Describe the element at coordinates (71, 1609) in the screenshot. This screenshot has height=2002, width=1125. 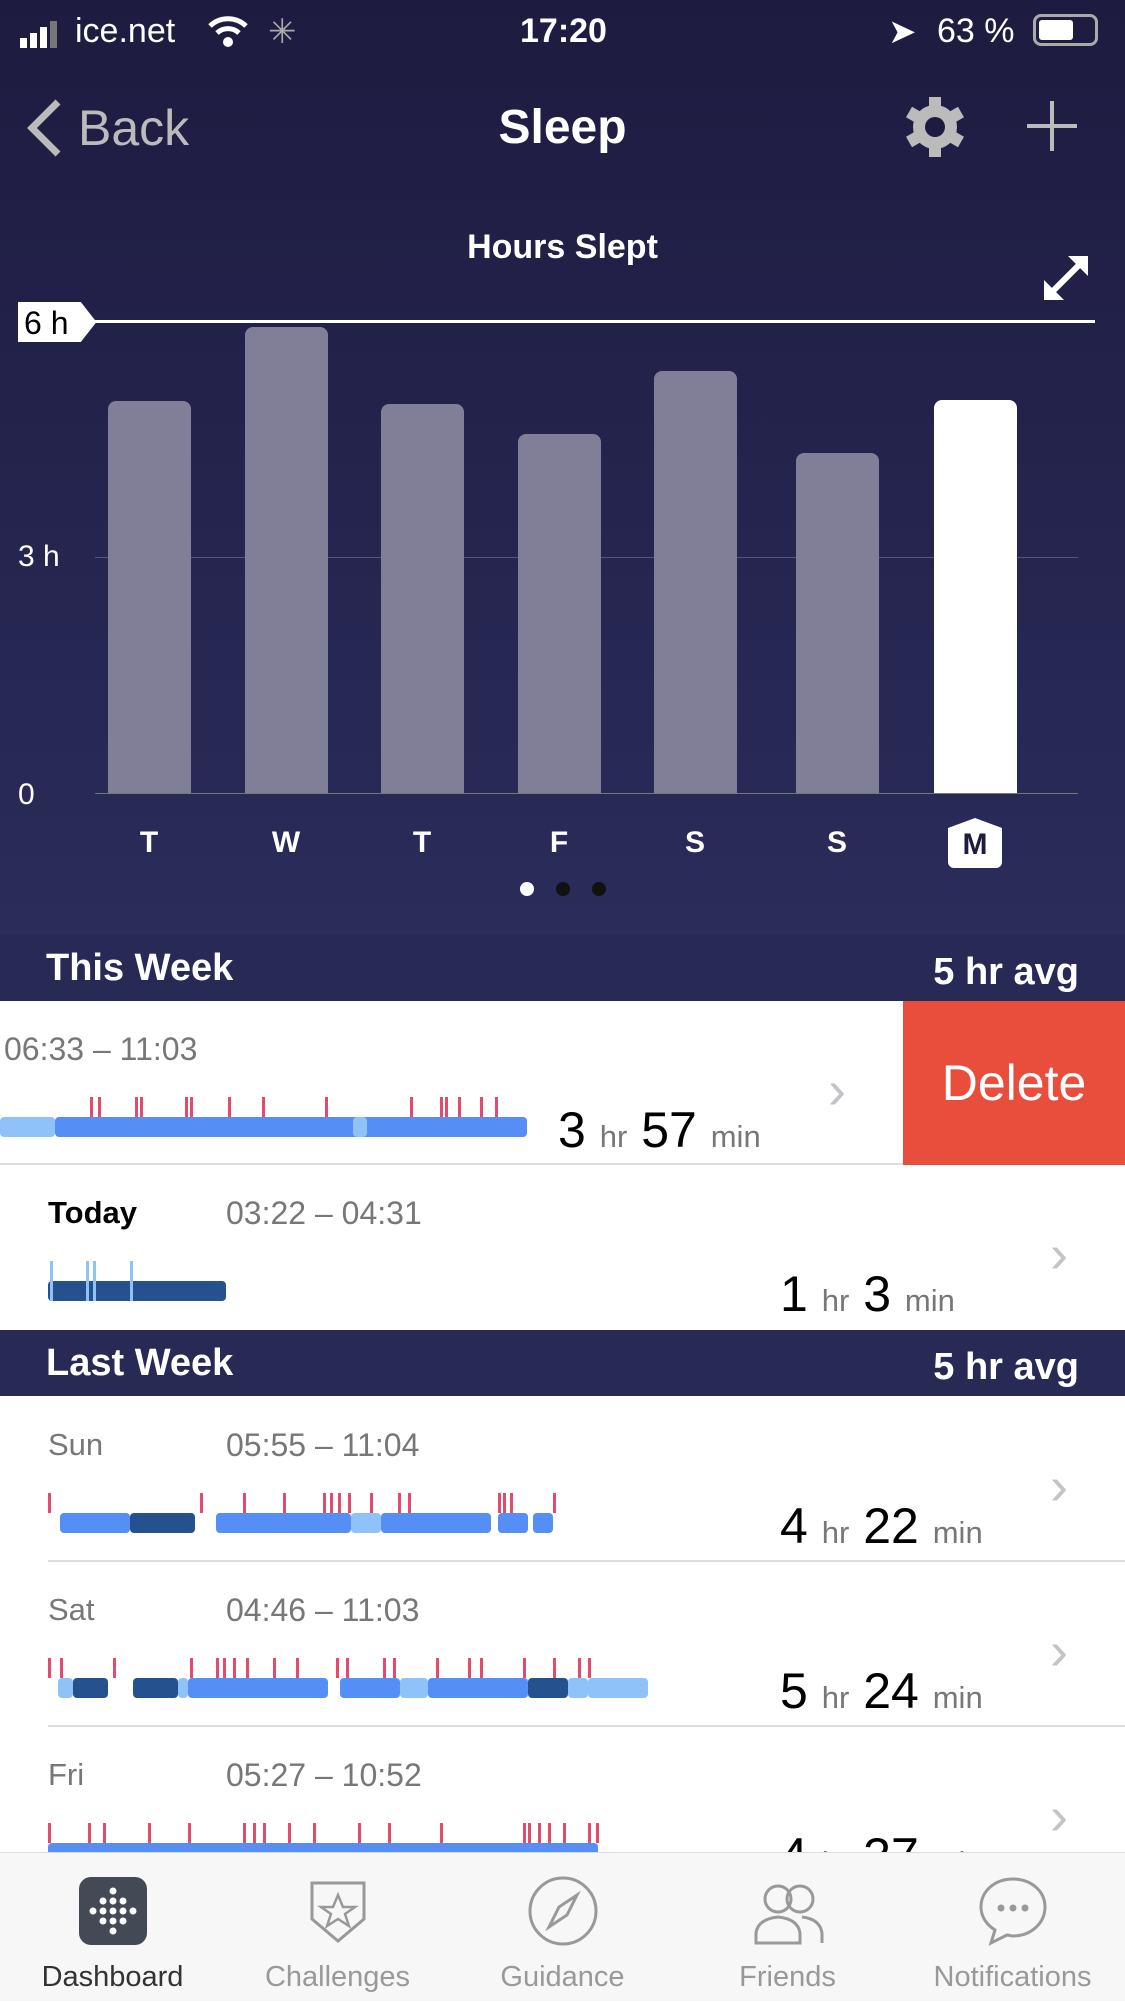
I see `sleep-day: Sat` at that location.